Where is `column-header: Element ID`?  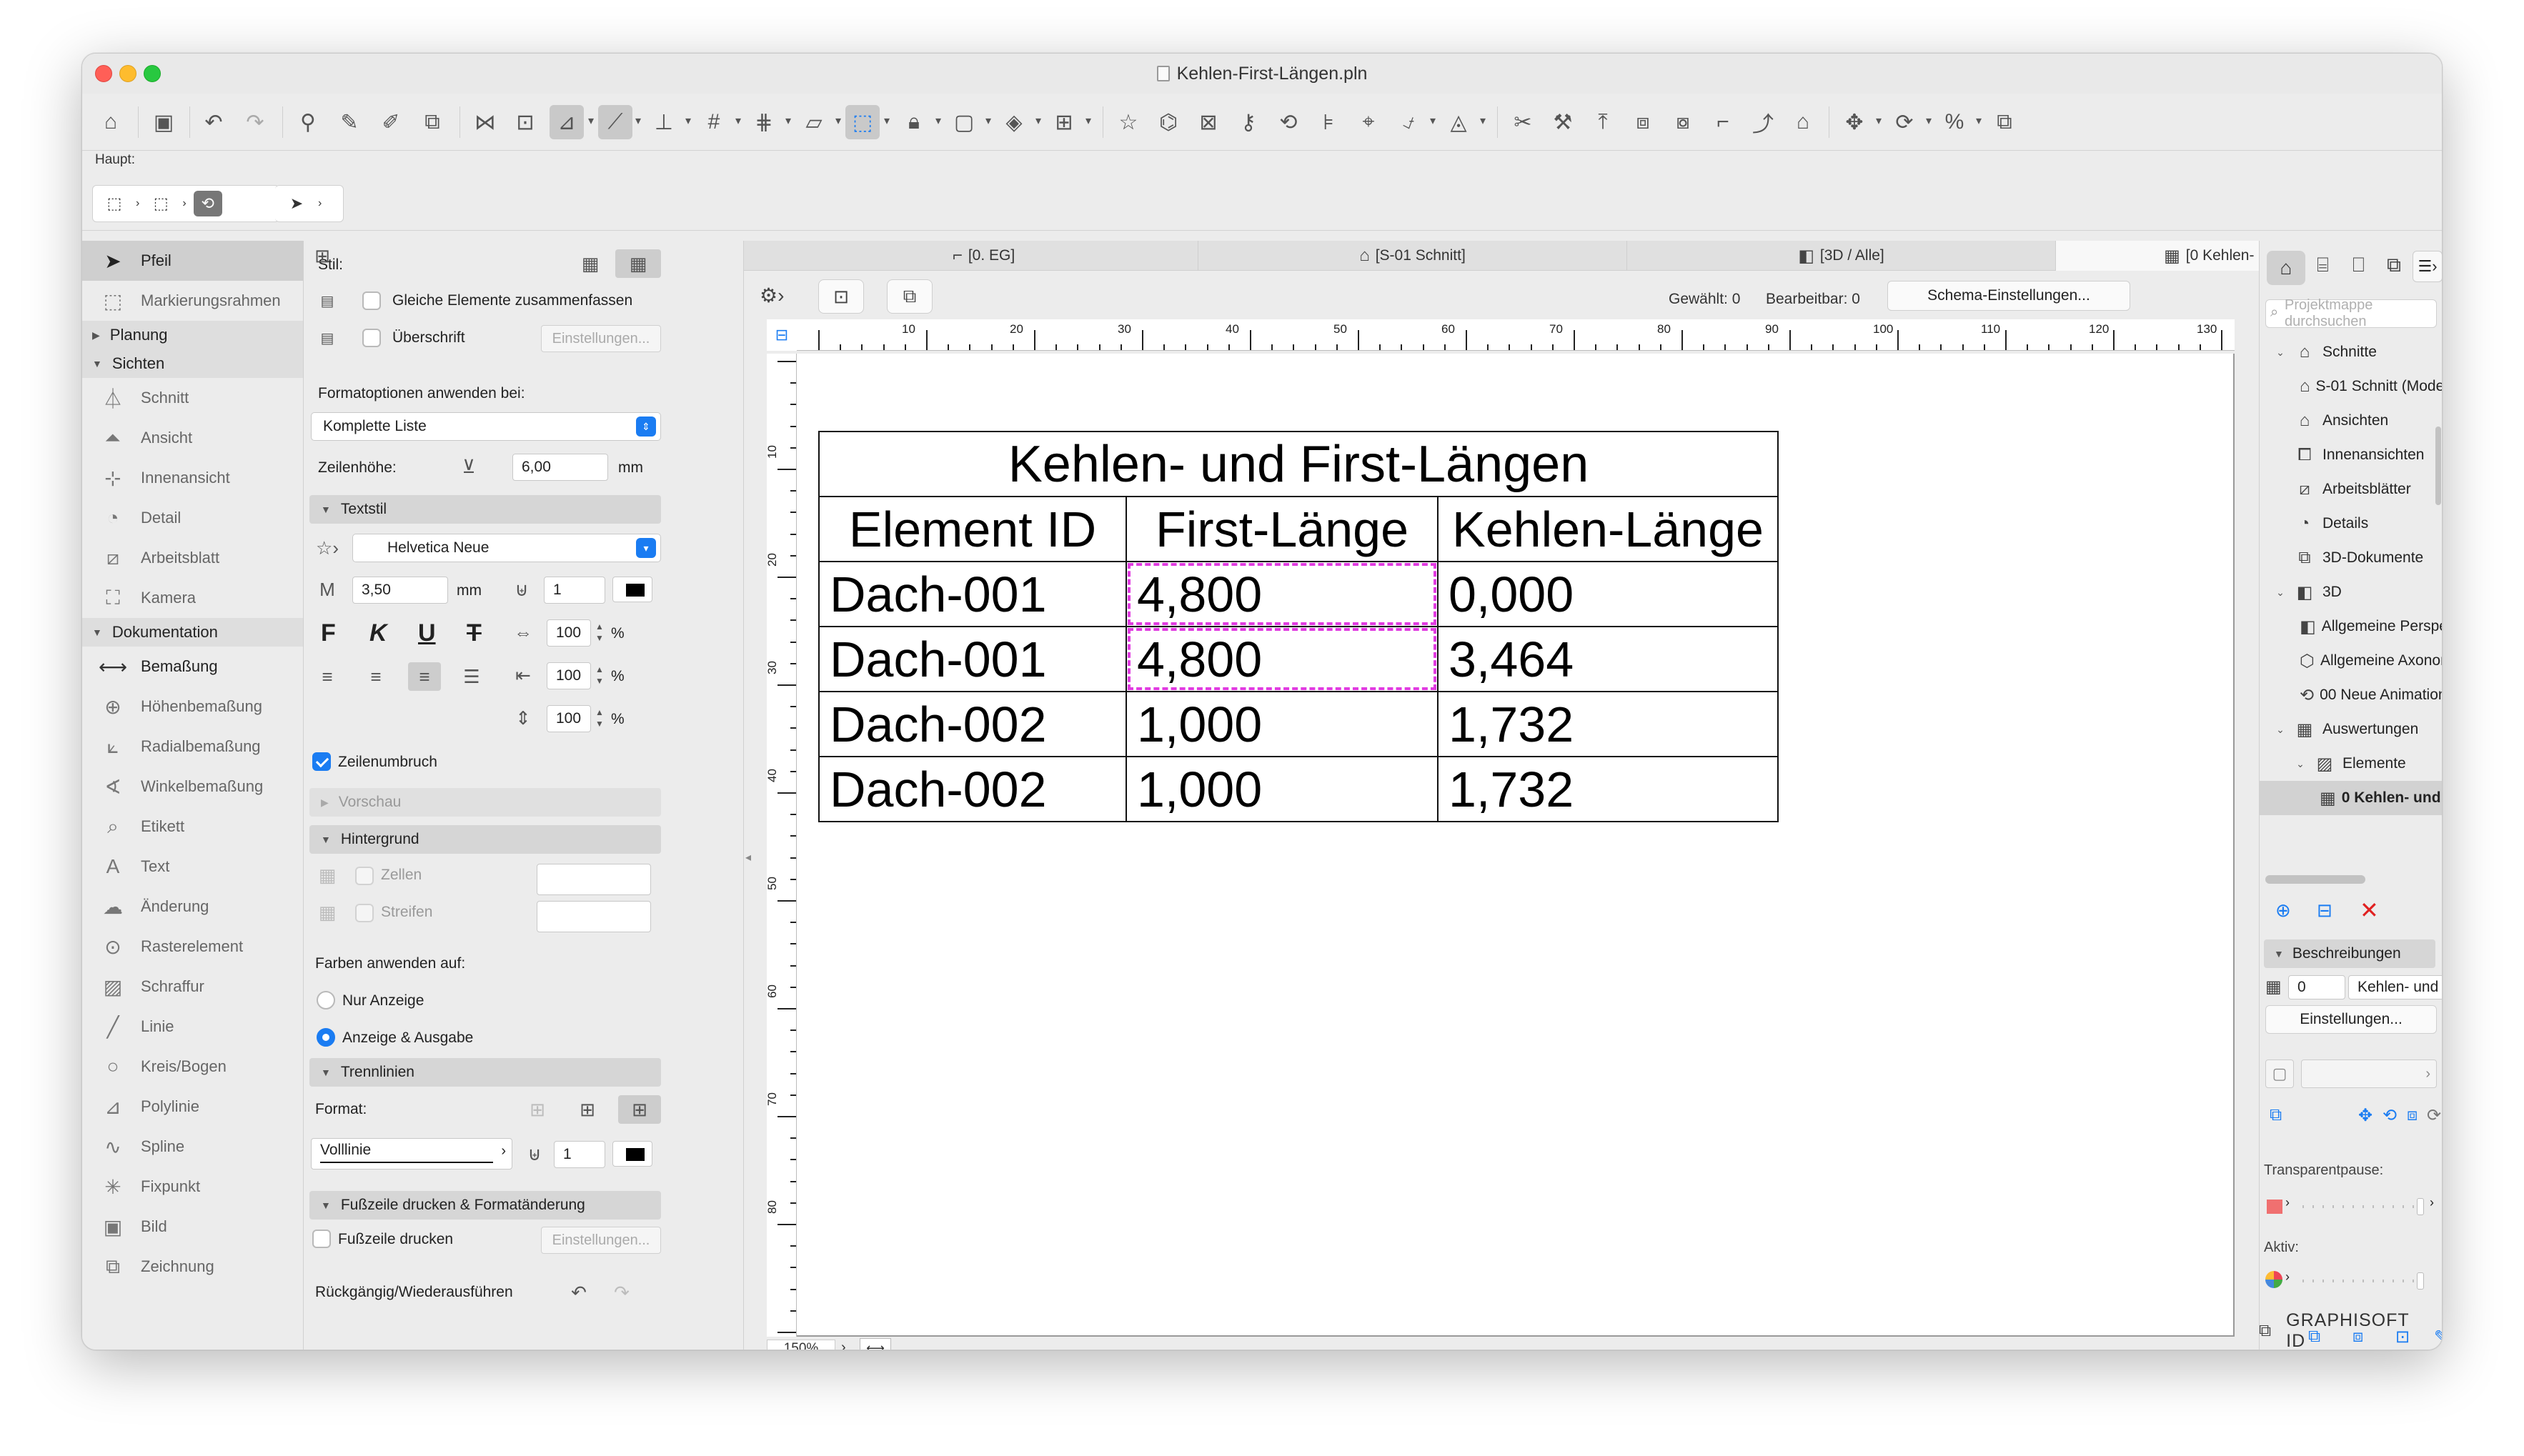 column-header: Element ID is located at coordinates (972, 529).